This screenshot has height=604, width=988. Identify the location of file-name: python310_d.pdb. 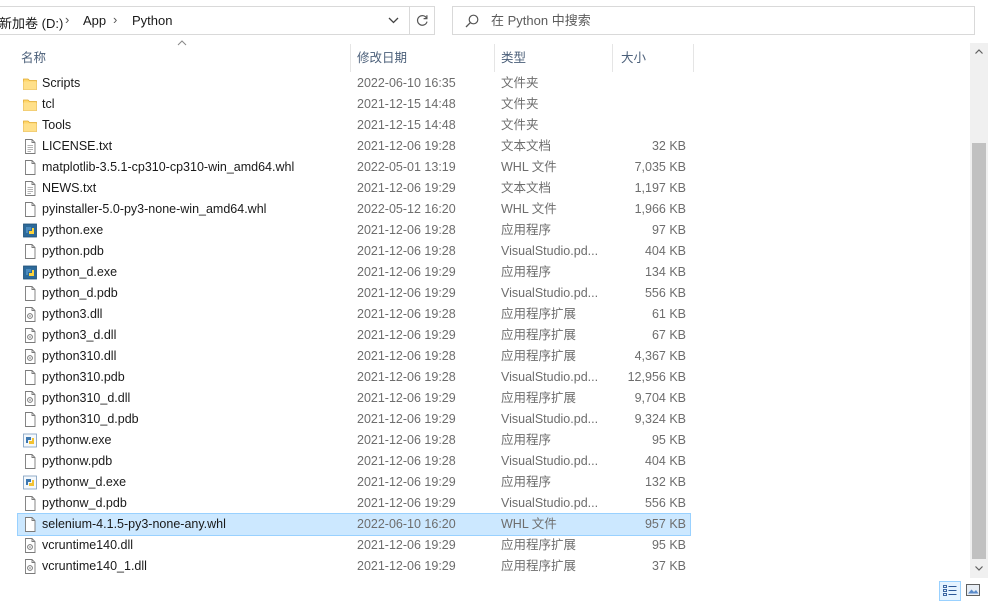
(90, 419).